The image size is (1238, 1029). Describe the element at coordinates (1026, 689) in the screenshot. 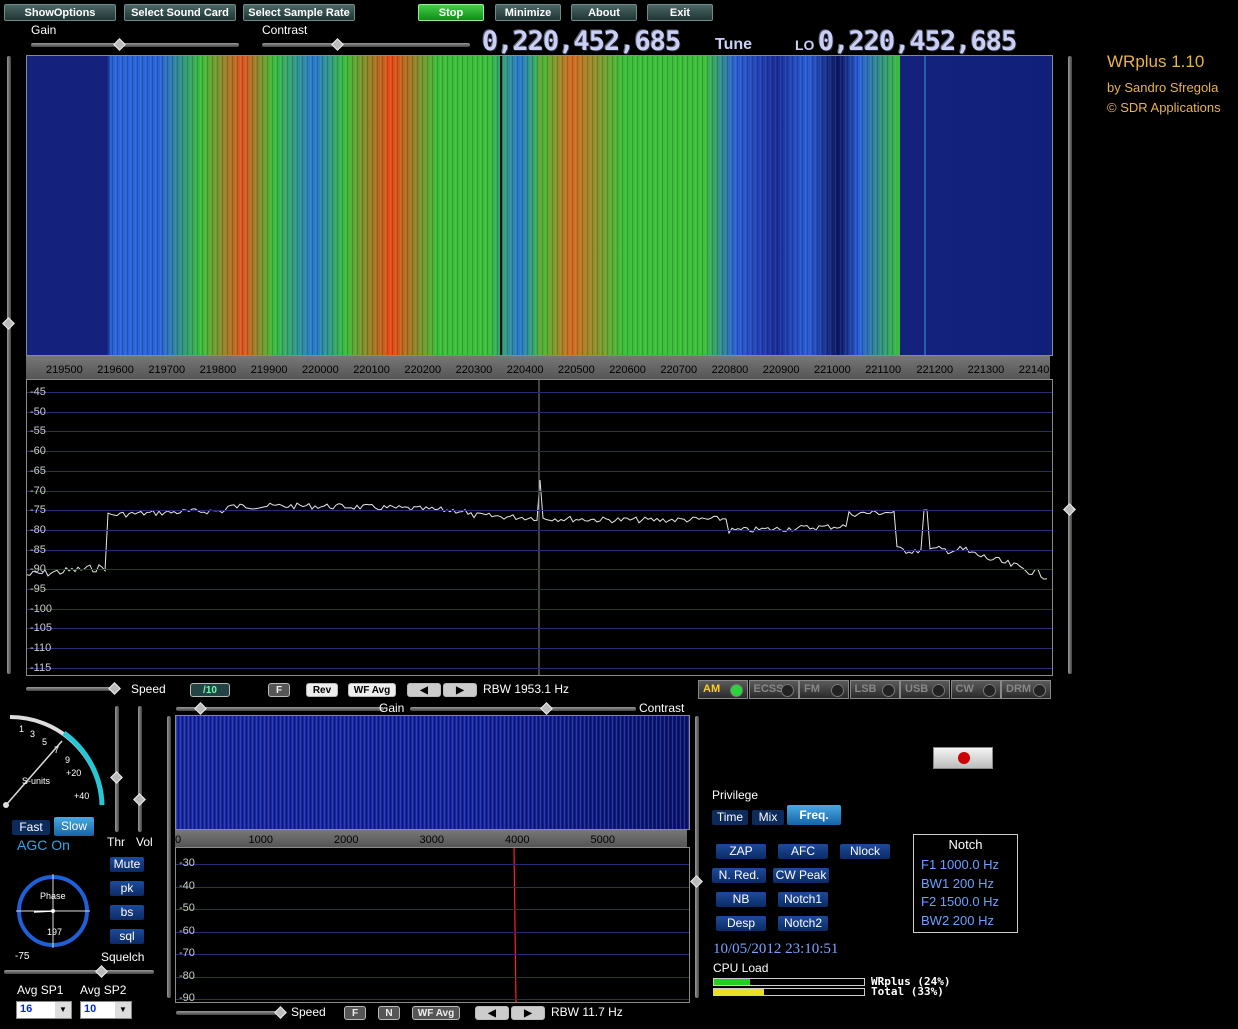

I see `mode-drm-button: DRM` at that location.